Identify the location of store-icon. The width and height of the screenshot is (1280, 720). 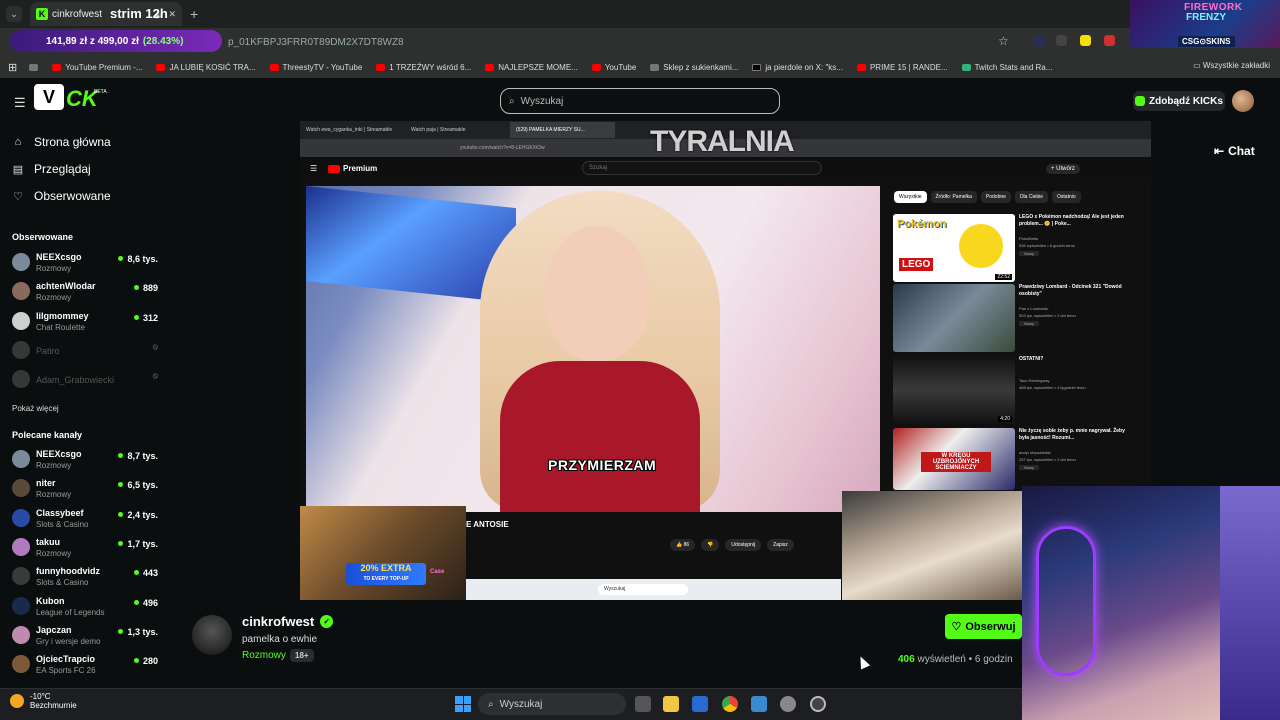
(700, 704).